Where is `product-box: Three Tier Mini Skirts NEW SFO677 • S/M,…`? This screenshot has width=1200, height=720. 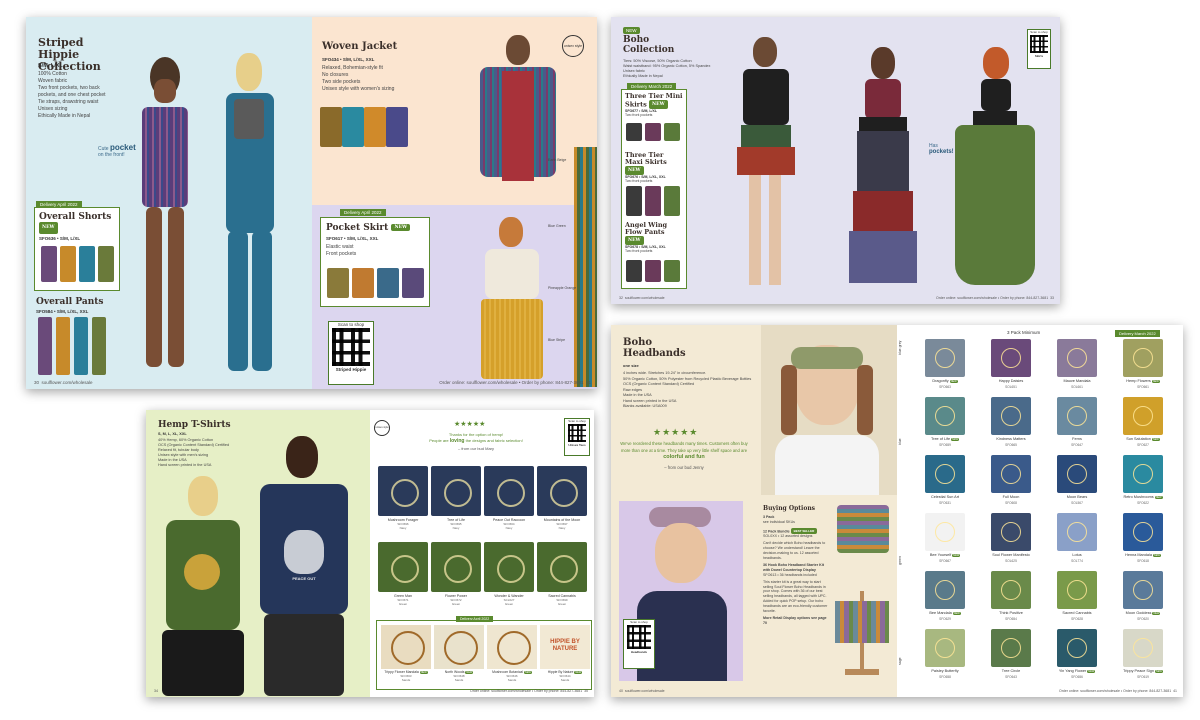
product-box: Three Tier Mini Skirts NEW SFO677 • S/M,… is located at coordinates (654, 189).